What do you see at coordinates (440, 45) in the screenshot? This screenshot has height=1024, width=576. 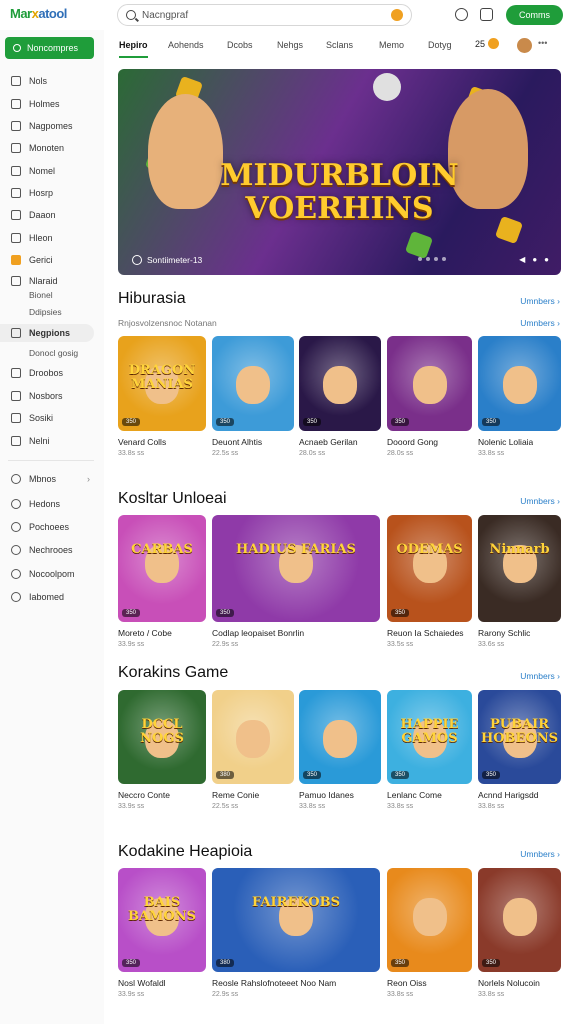 I see `tab-7: Dotyg` at bounding box center [440, 45].